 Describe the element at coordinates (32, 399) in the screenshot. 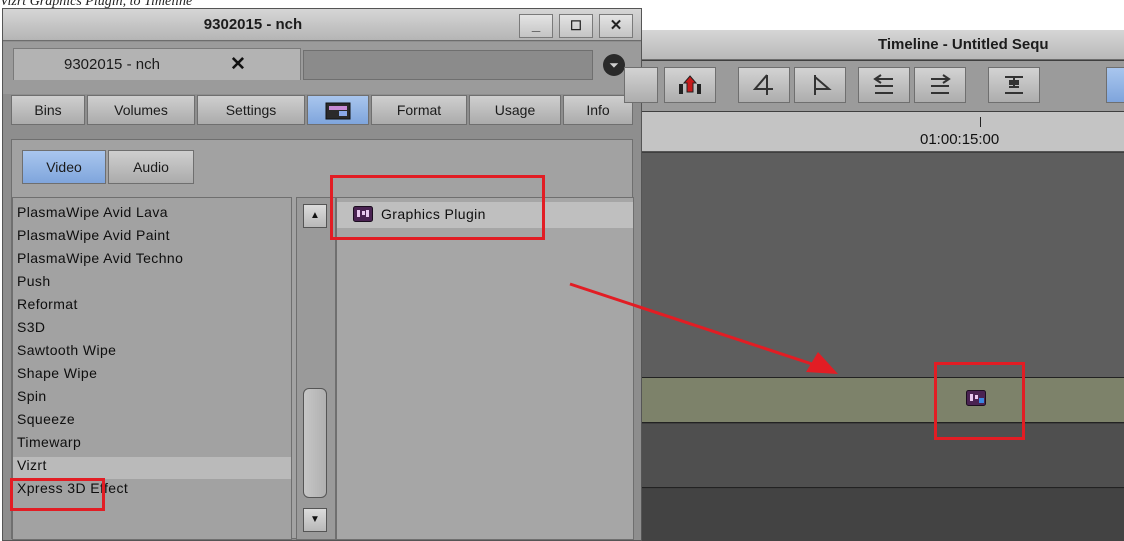

I see `list-item: Spin` at that location.